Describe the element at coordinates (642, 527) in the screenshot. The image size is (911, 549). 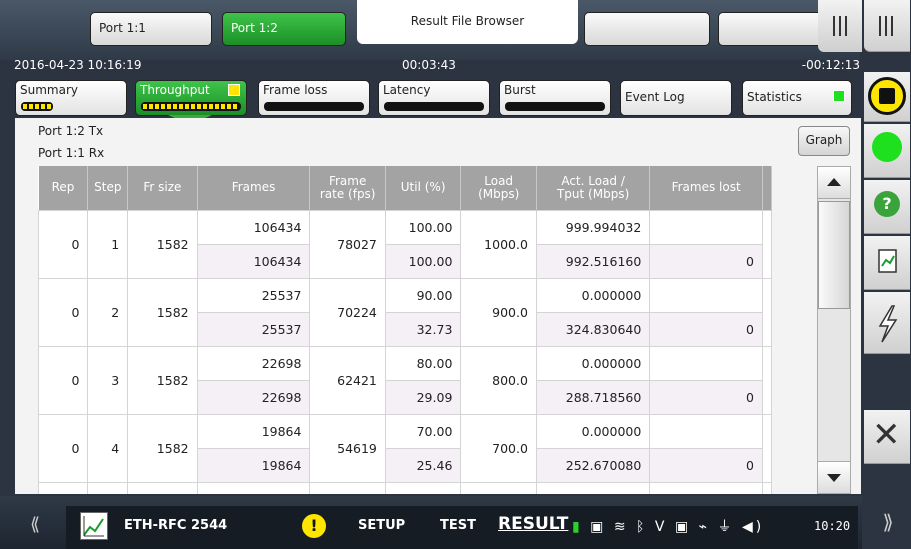
I see `bluetooth-icon: ᛒ` at that location.